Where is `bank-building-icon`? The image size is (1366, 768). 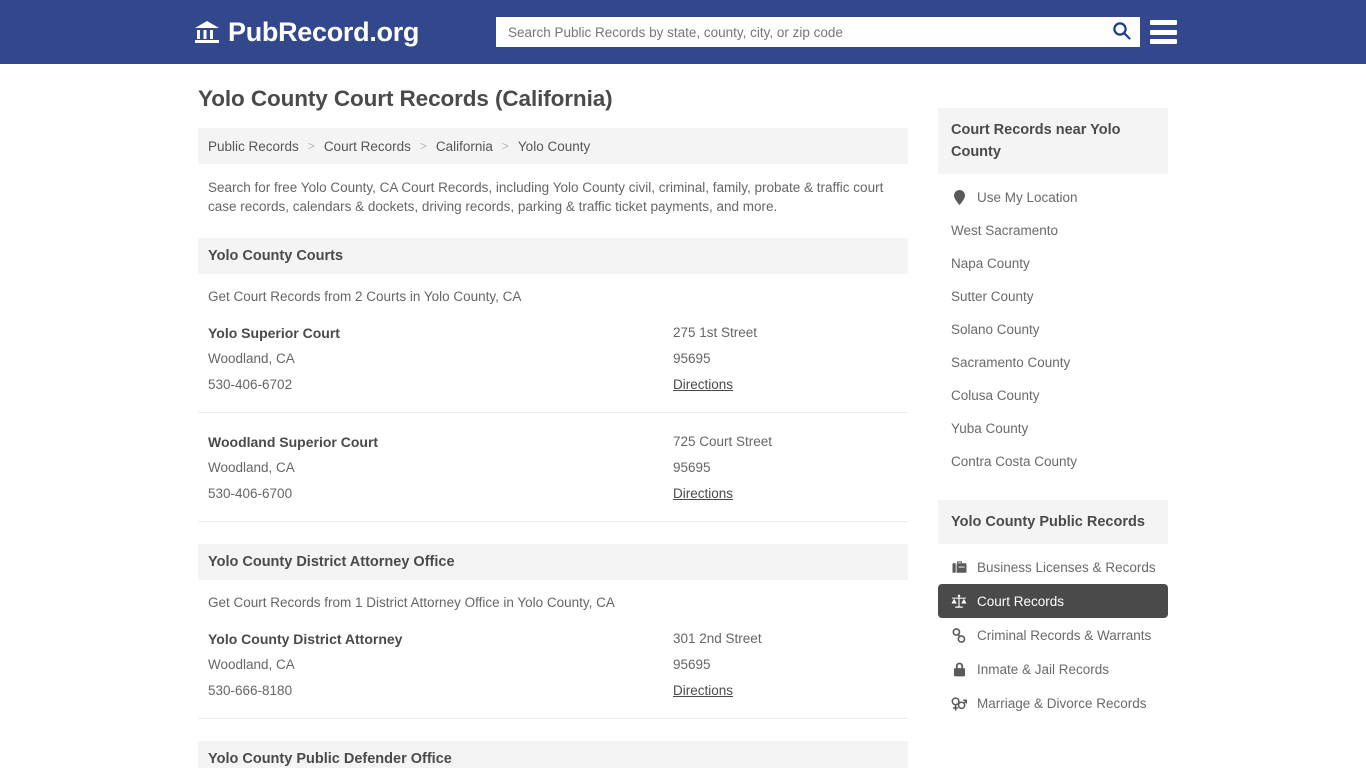
bank-building-icon is located at coordinates (207, 32).